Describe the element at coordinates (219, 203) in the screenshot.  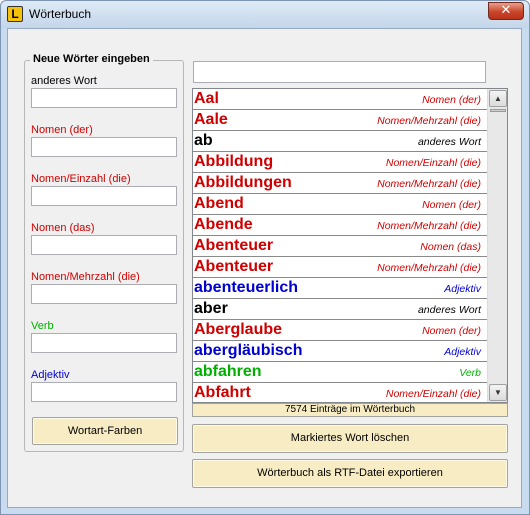
I see `list-item-word: Abend` at that location.